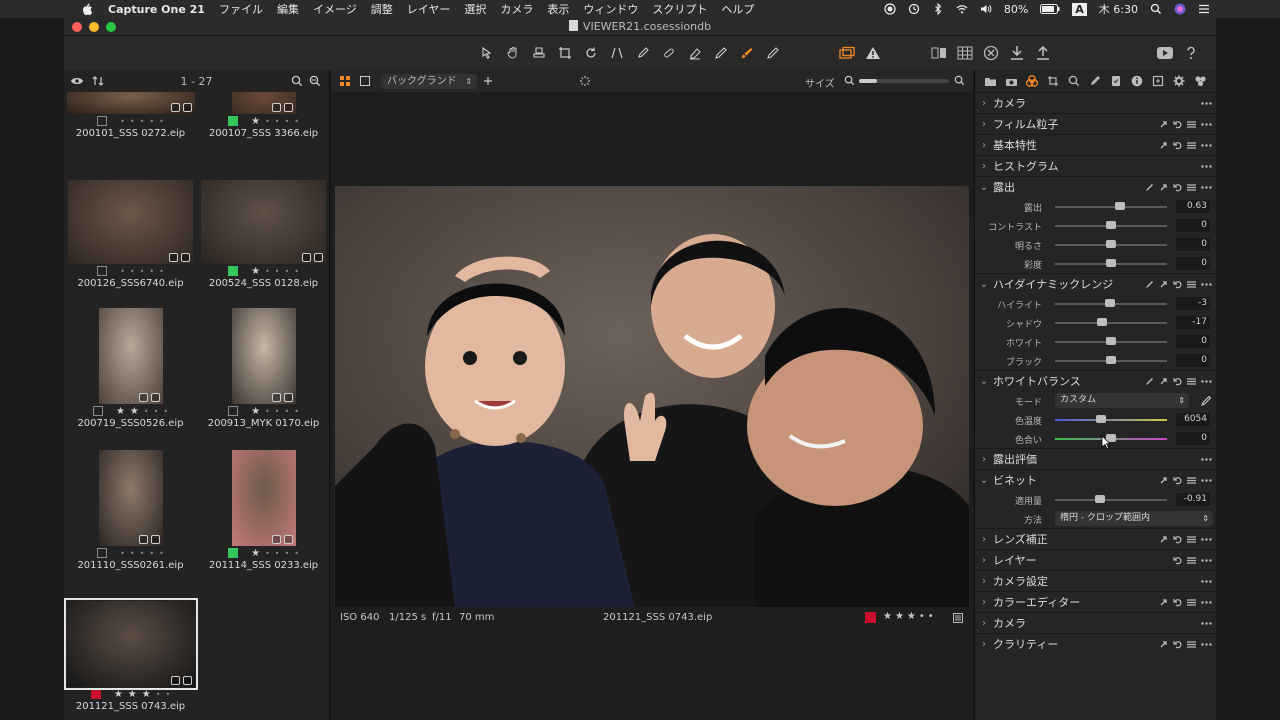  I want to click on thumbnail-rating: • • • • •, so click(130, 553).